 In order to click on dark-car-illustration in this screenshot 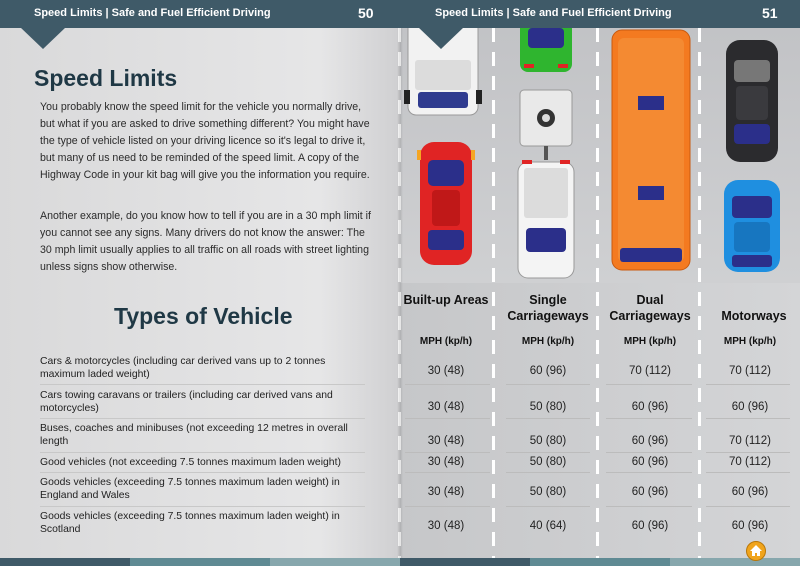, I will do `click(752, 101)`.